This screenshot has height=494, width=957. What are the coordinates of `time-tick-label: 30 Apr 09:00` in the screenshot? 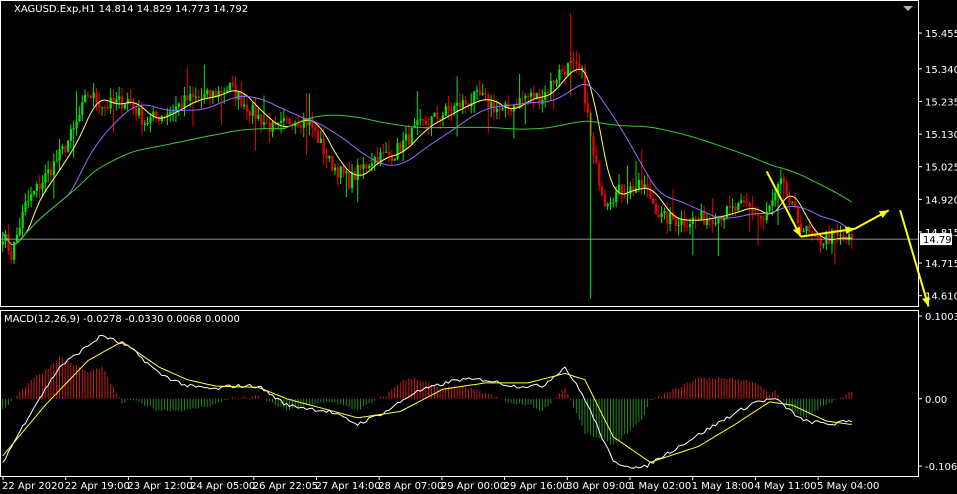 It's located at (598, 486).